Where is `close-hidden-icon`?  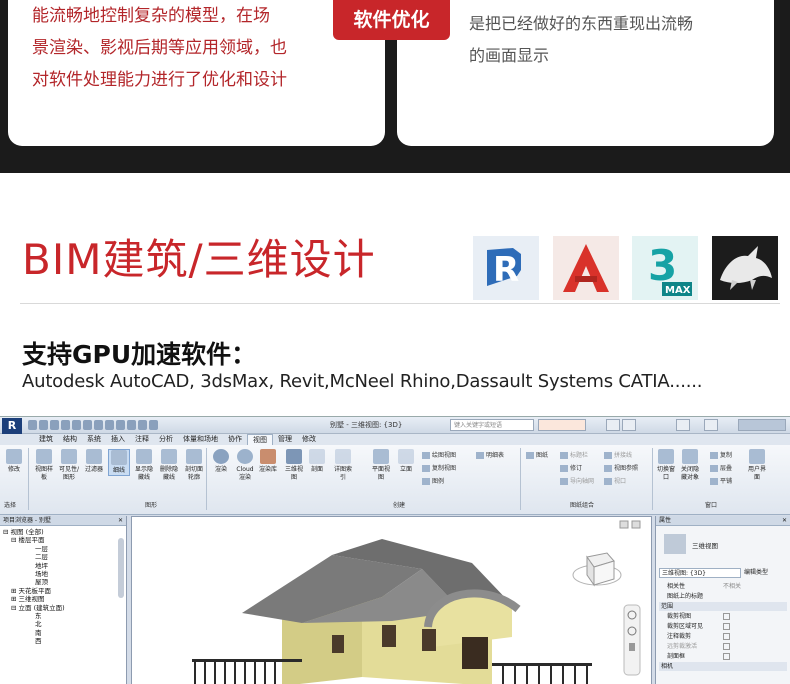 close-hidden-icon is located at coordinates (142, 425).